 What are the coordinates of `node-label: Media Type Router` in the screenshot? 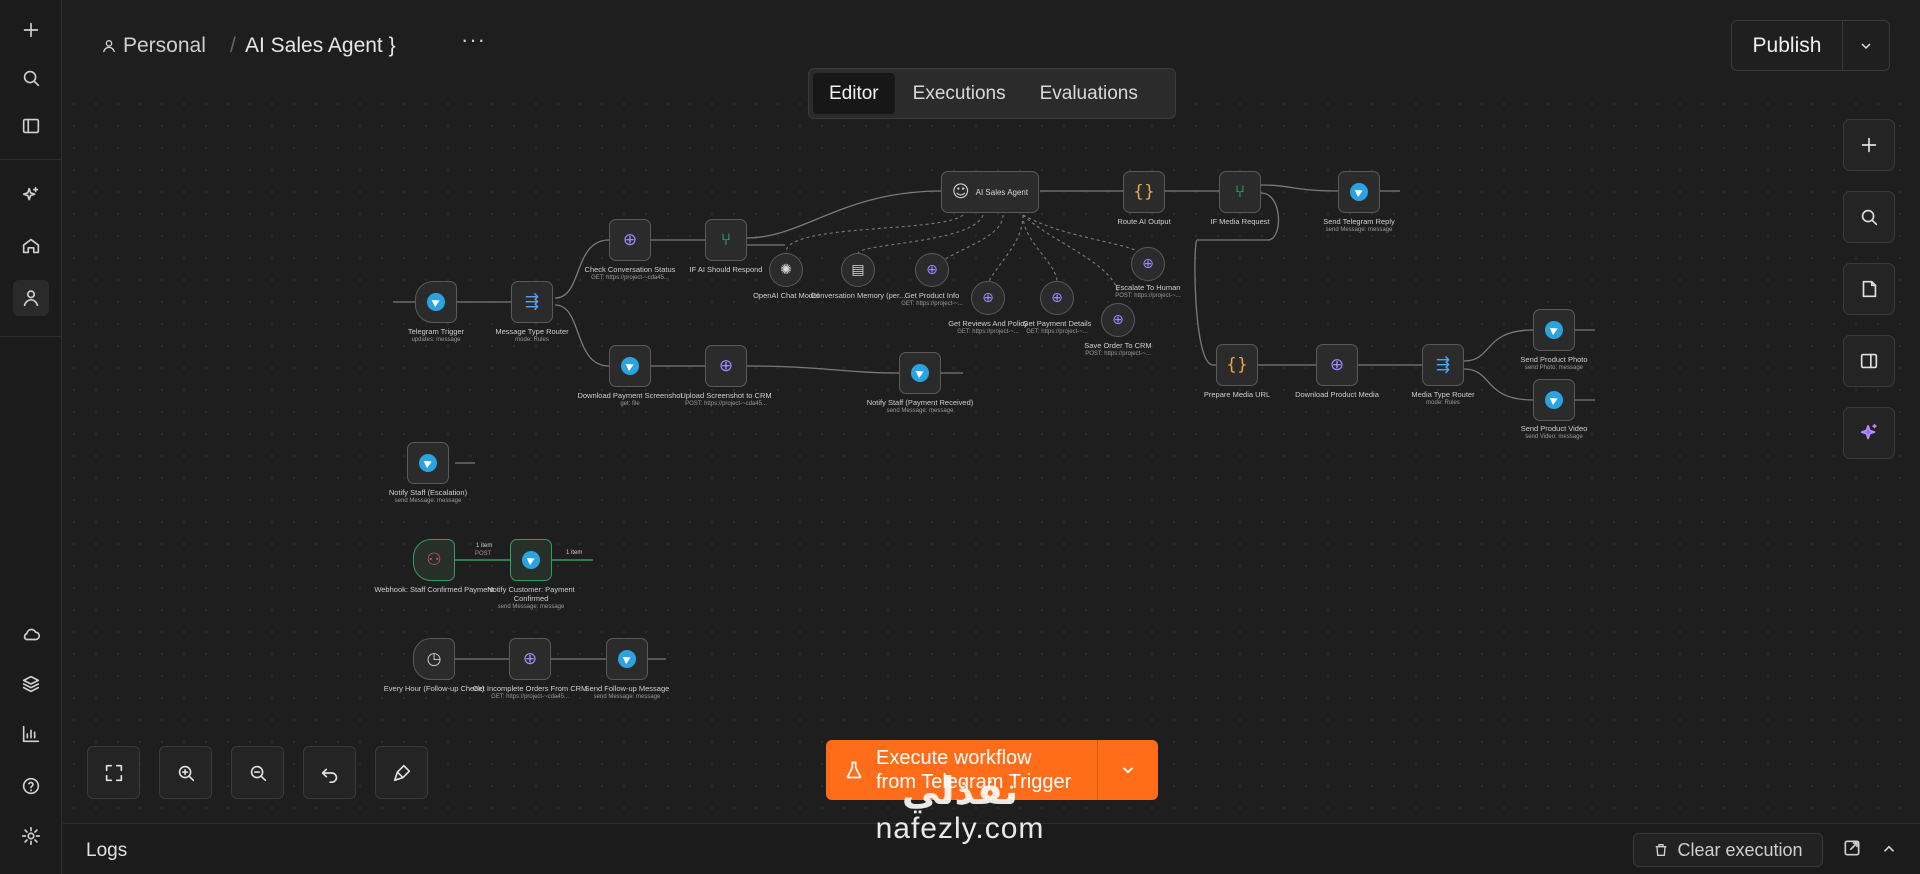 It's located at (1443, 394).